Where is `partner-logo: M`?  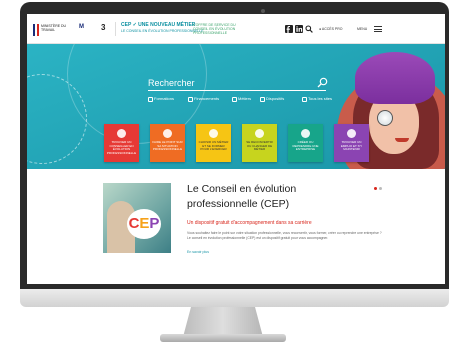
partner-logo: M is located at coordinates (81, 27).